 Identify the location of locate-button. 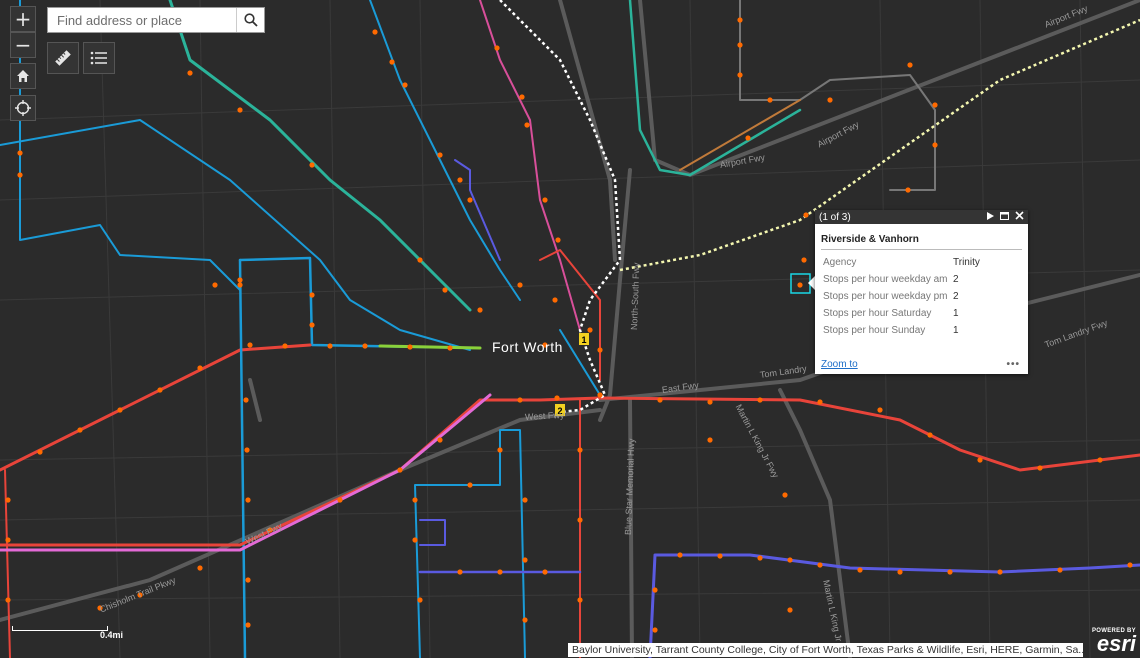
(23, 108).